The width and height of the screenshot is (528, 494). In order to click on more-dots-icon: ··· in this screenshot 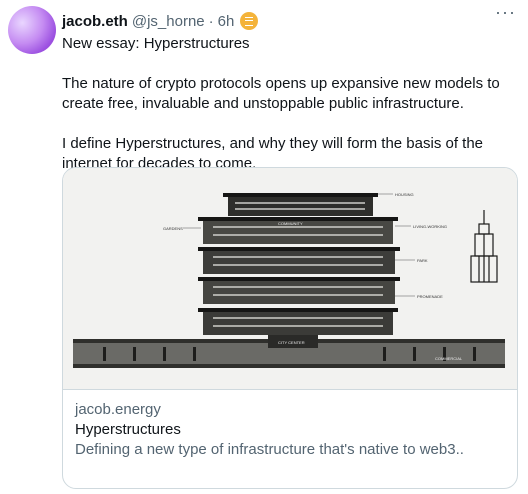, I will do `click(505, 12)`.